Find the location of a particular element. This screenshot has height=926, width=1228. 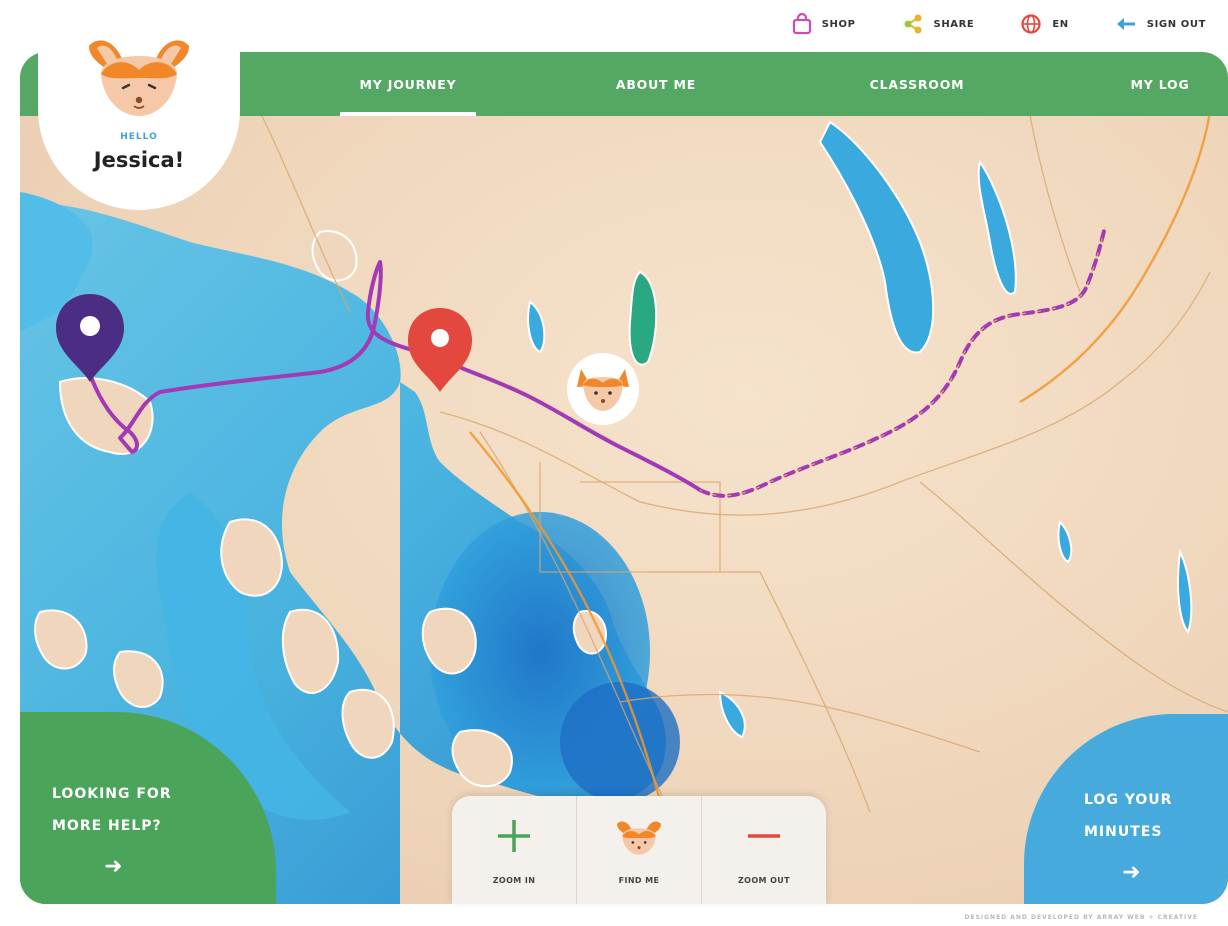

globe-icon is located at coordinates (1031, 24).